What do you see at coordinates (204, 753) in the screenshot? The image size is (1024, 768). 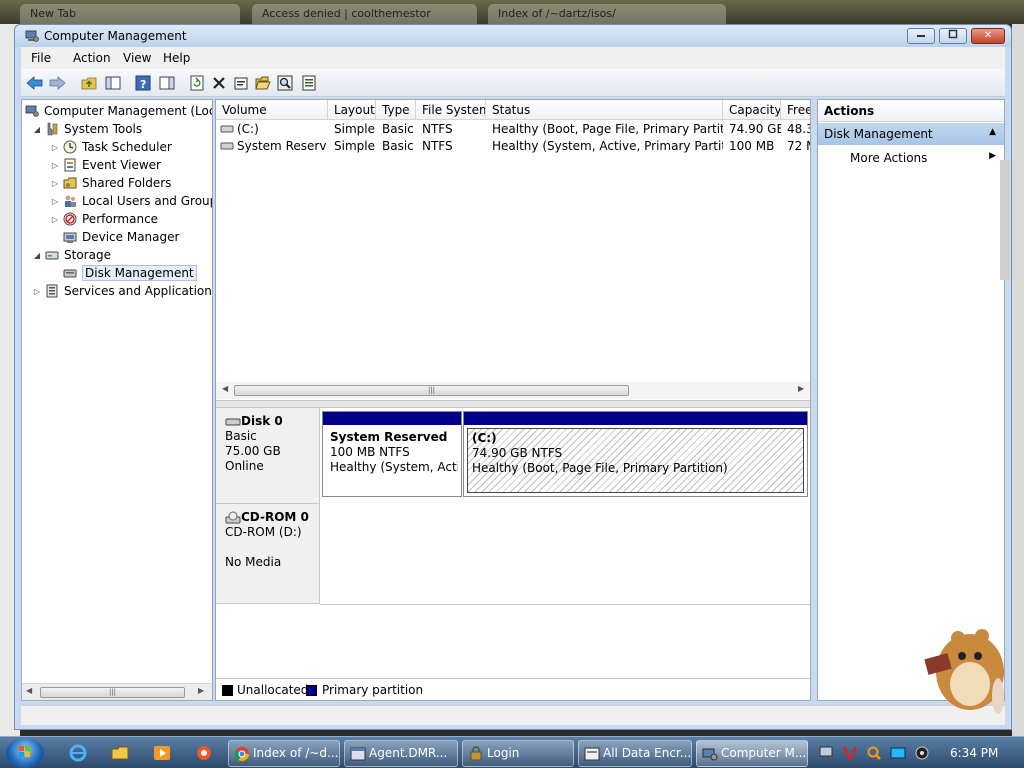 I see `app-quicklaunch-icon` at bounding box center [204, 753].